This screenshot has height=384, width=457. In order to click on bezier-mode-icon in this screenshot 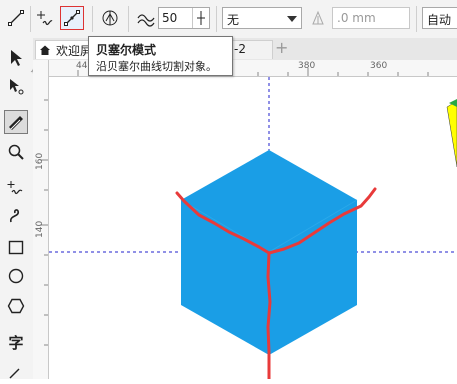, I will do `click(72, 18)`.